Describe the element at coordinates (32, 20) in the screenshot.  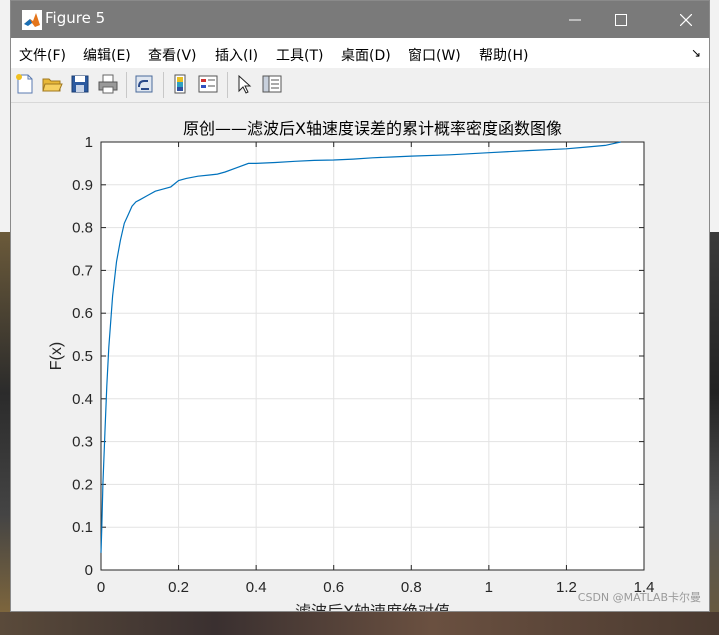
I see `matlab-logo-icon` at that location.